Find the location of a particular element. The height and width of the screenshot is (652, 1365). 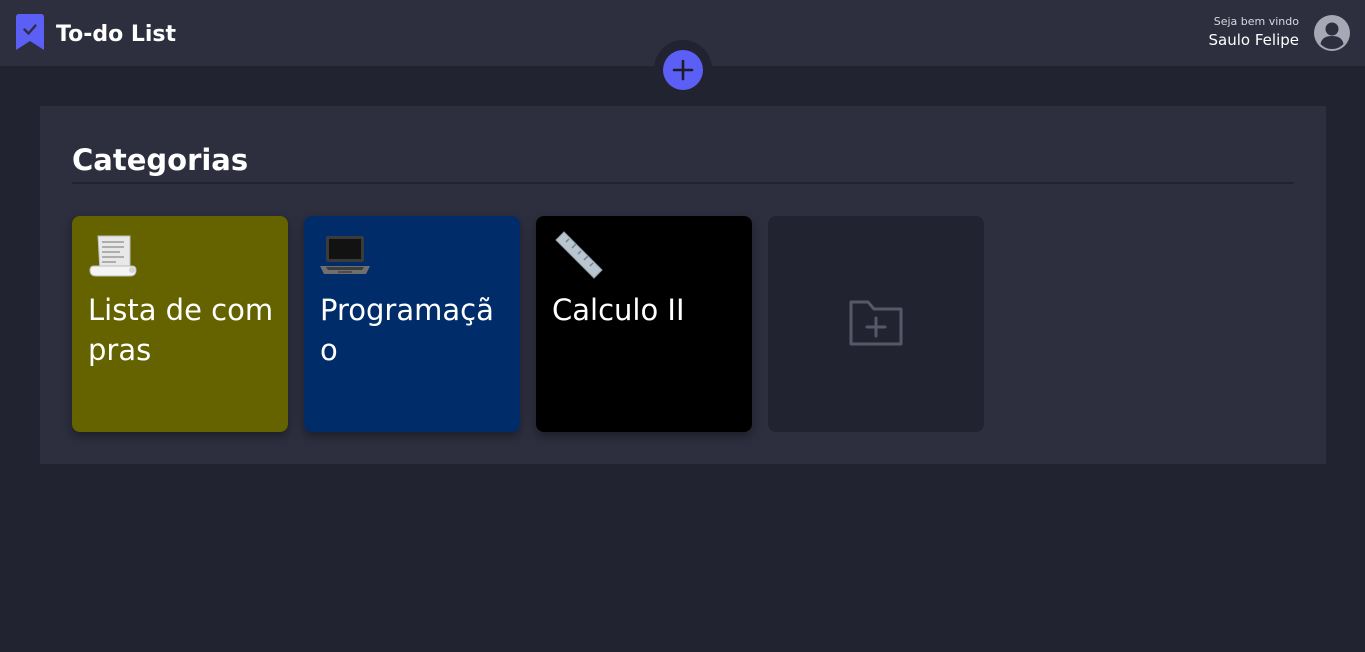

category-label: Programação is located at coordinates (407, 330).